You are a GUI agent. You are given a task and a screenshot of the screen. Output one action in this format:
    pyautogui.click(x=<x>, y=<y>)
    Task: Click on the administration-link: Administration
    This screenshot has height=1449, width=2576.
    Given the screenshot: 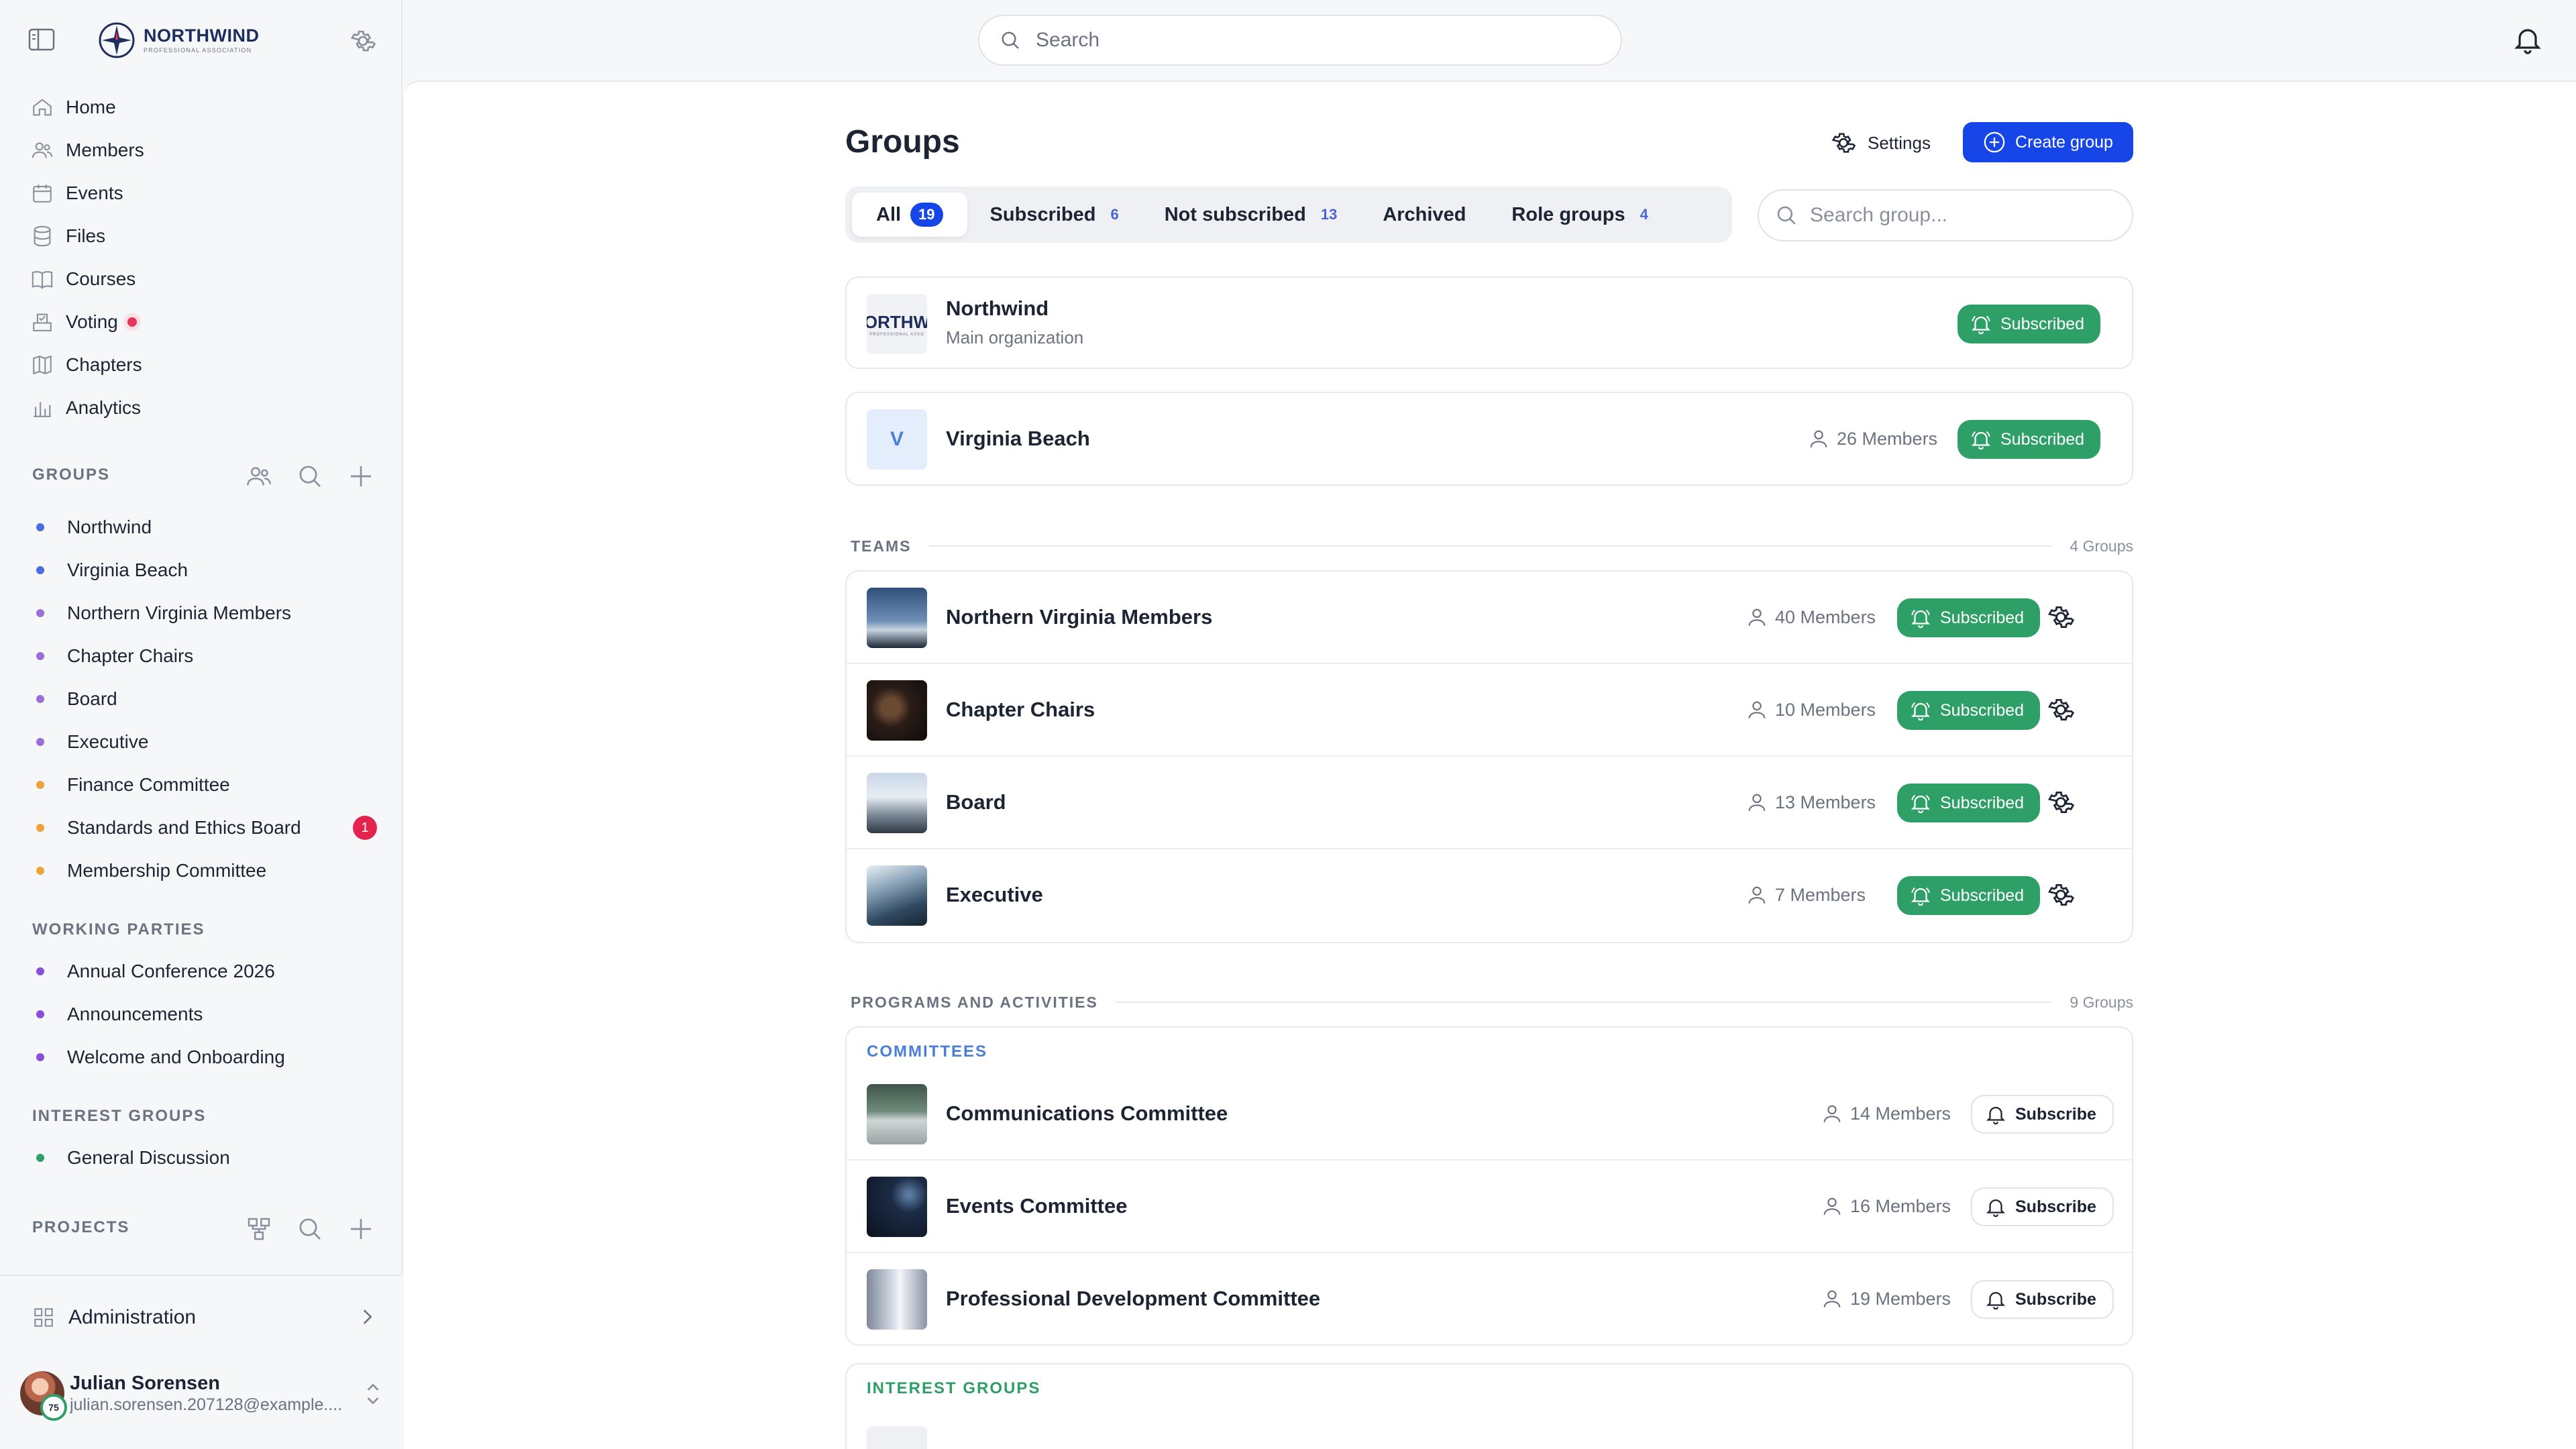 What is the action you would take?
    pyautogui.click(x=201, y=1317)
    